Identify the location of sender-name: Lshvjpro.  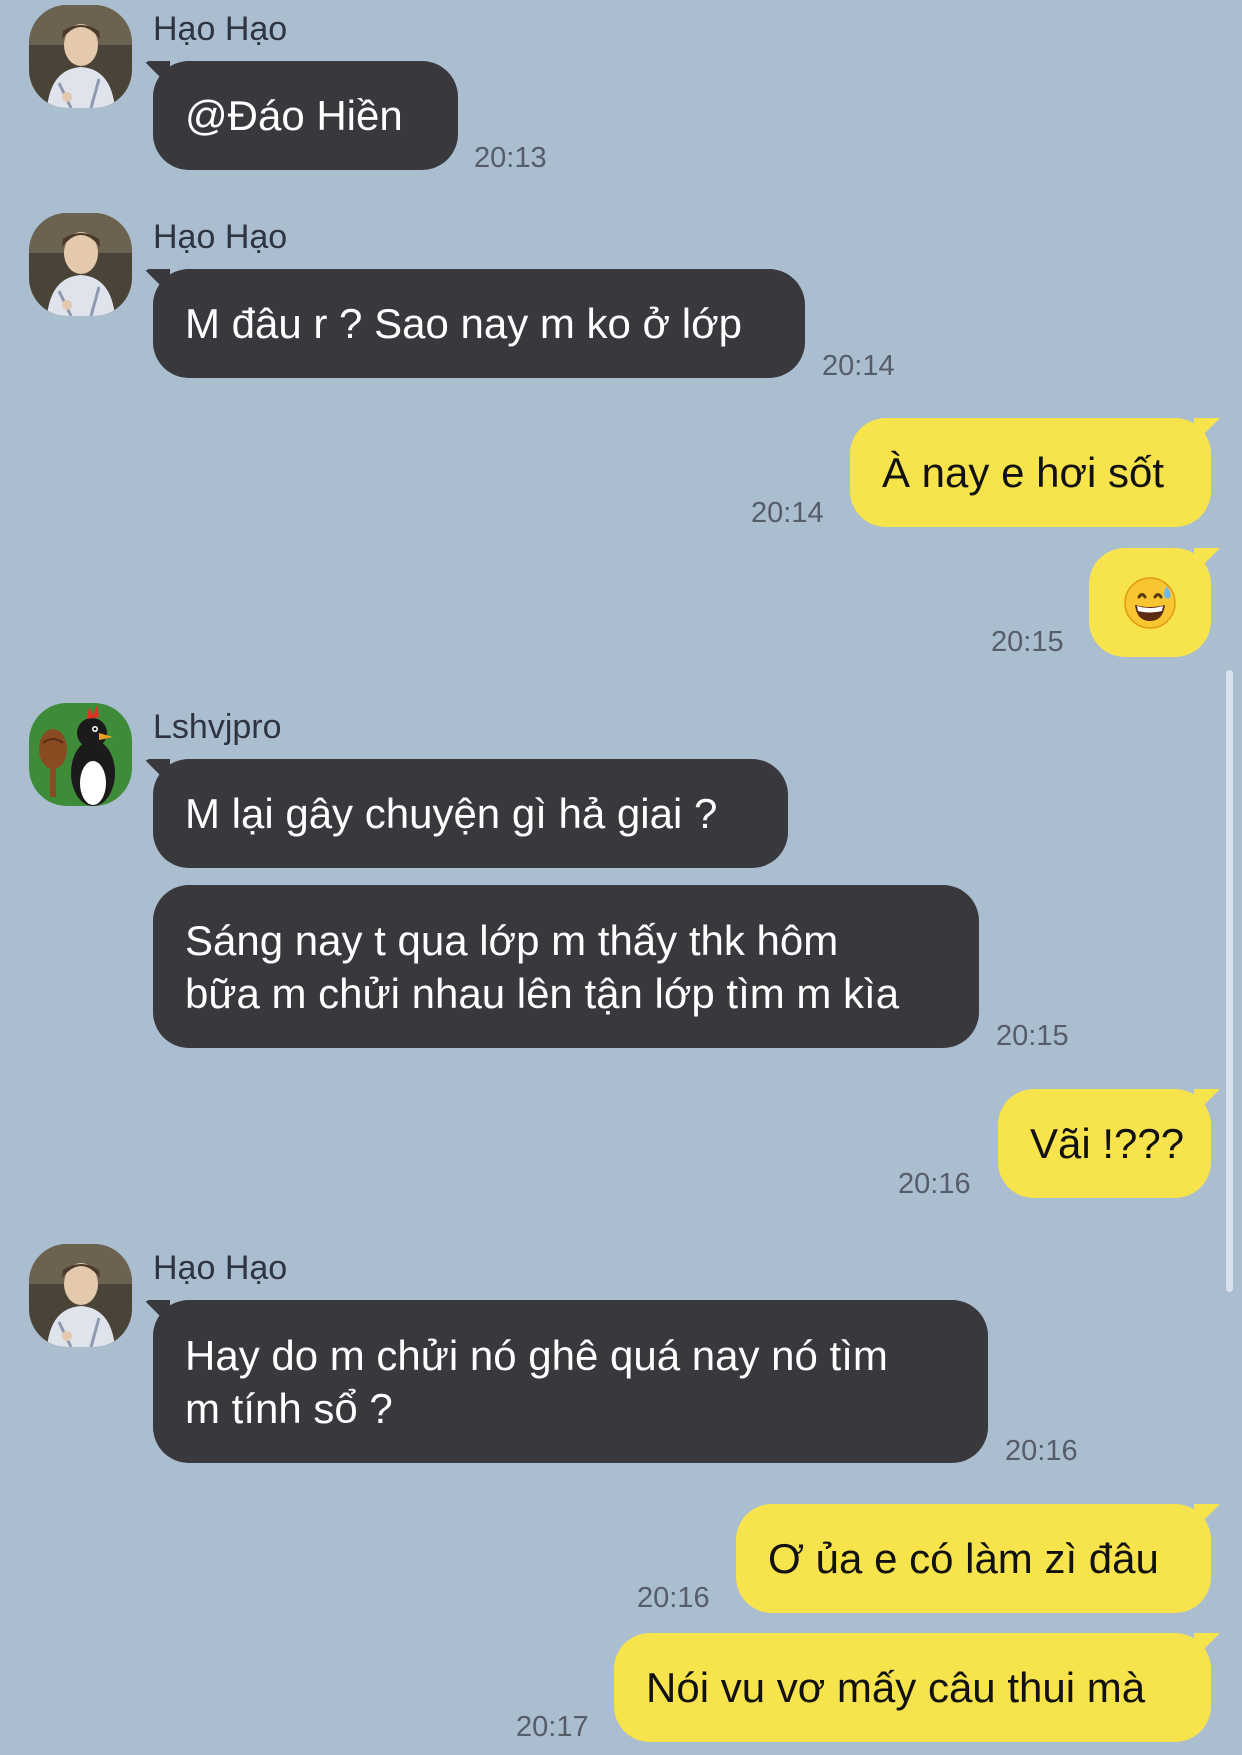
(217, 727).